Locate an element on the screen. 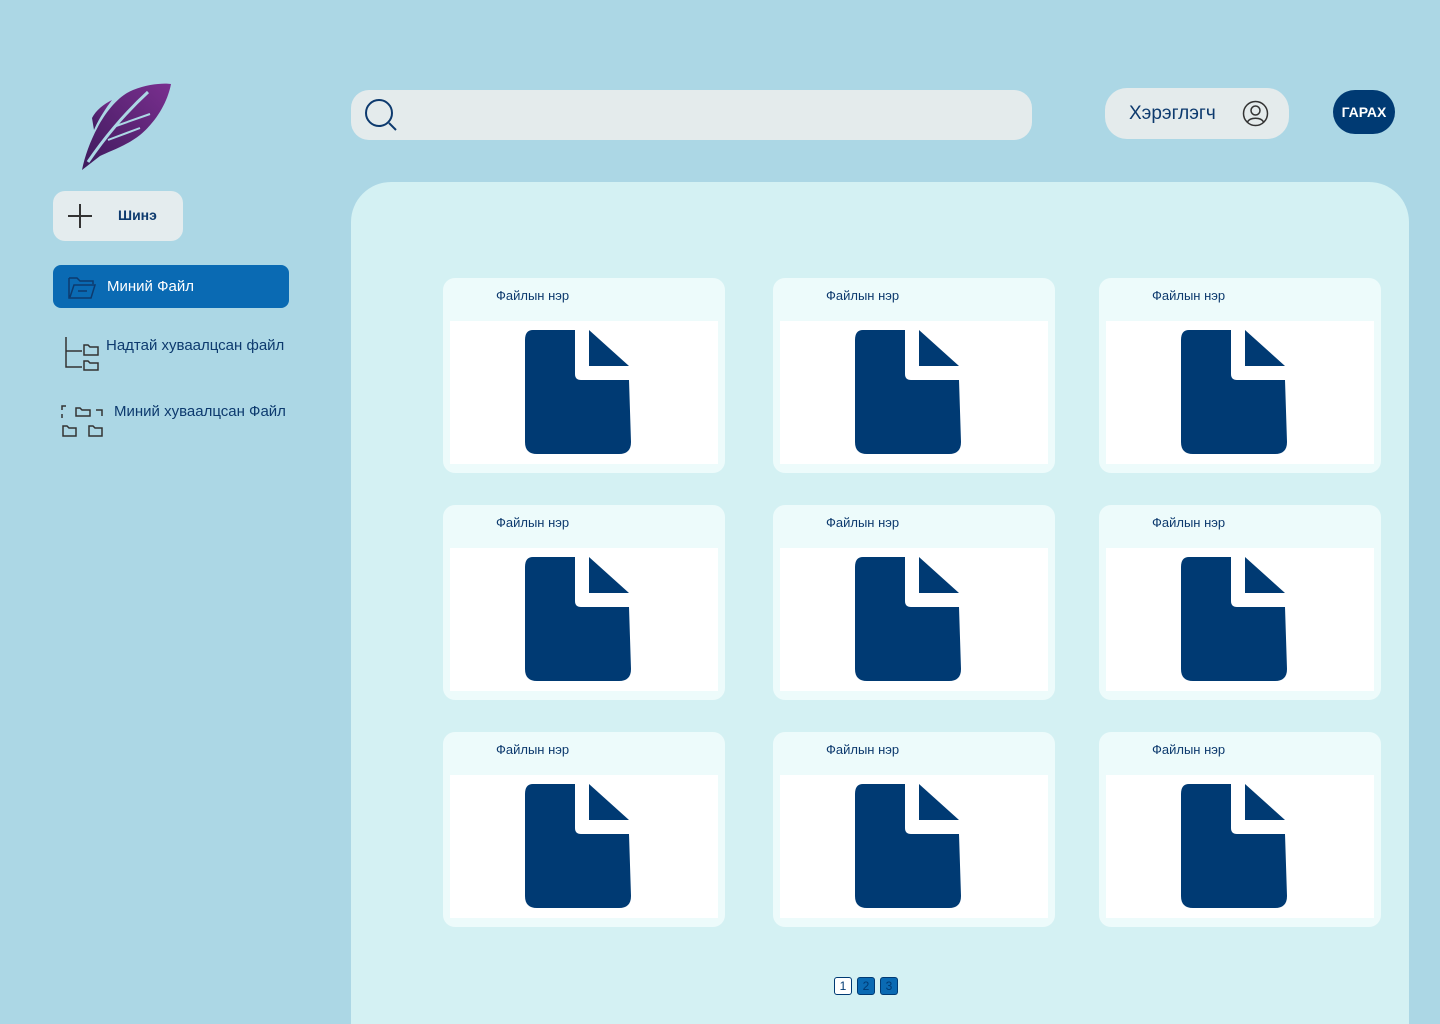 The image size is (1440, 1024). logout-button: ГАРАХ is located at coordinates (1364, 112).